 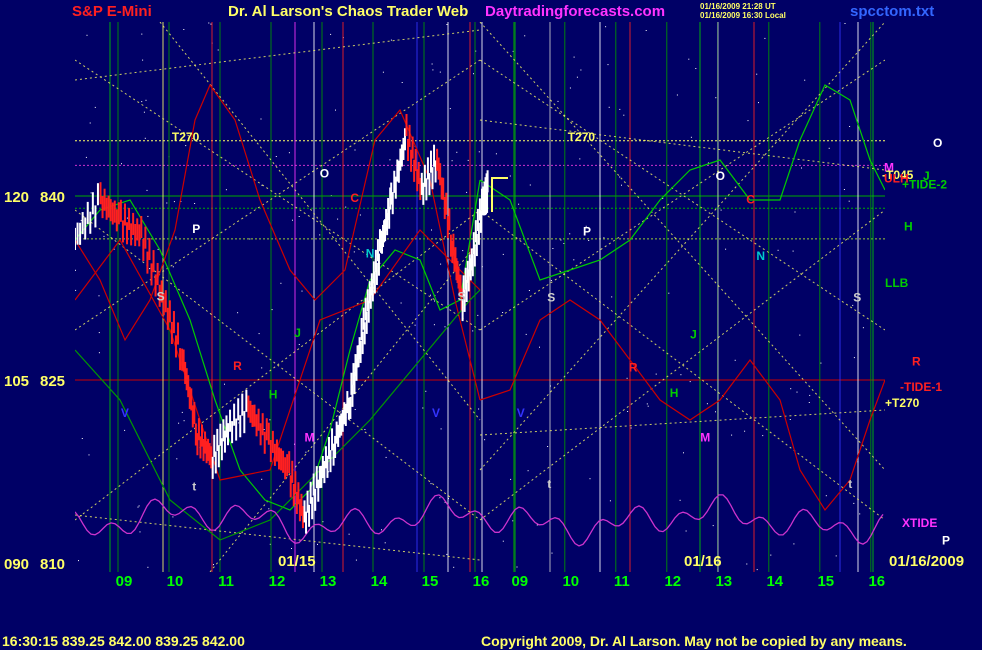 What do you see at coordinates (674, 393) in the screenshot?
I see `marker-day2: H` at bounding box center [674, 393].